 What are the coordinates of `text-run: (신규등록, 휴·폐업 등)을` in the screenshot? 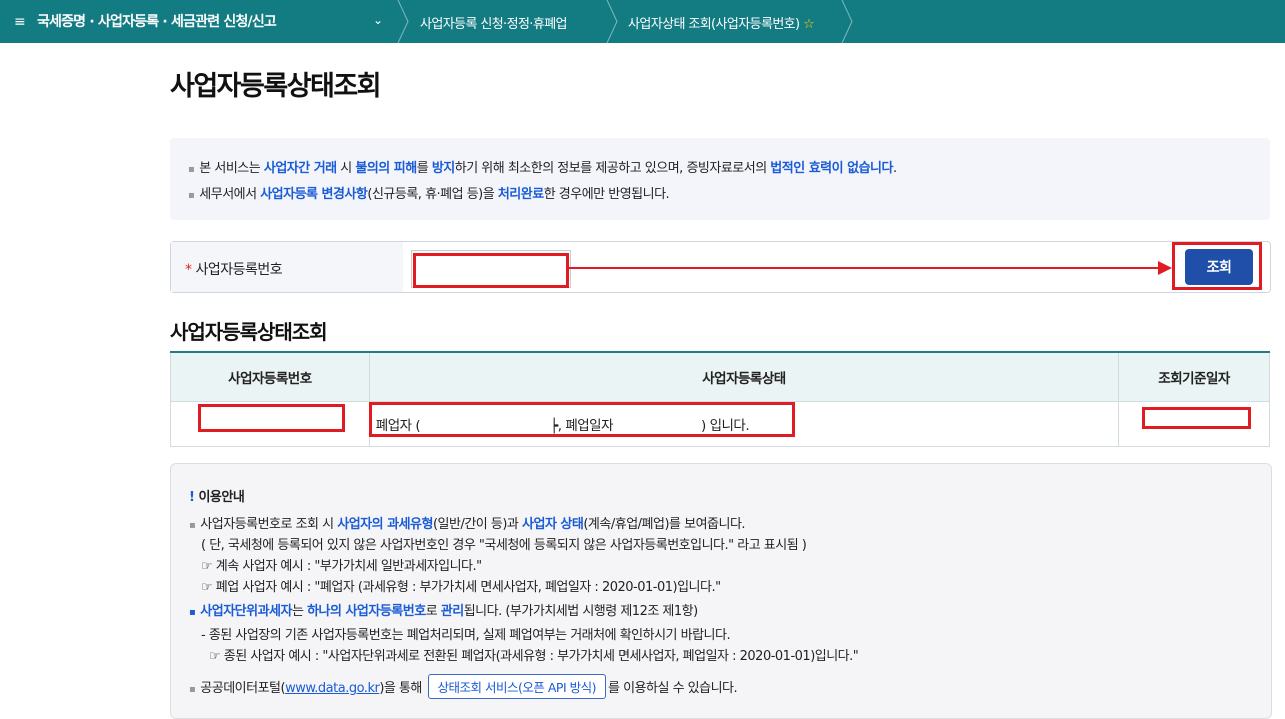 It's located at (432, 194).